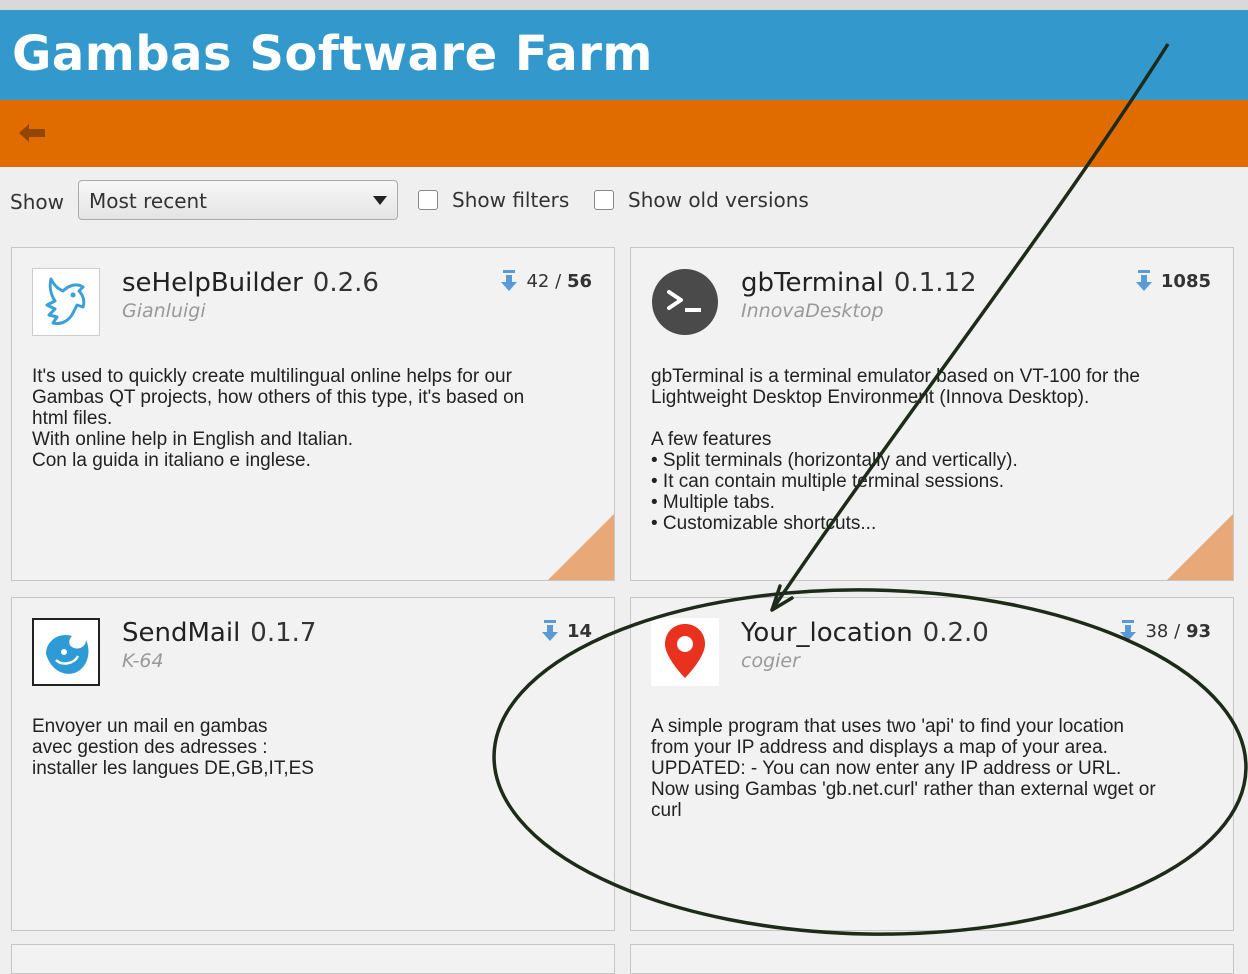 This screenshot has height=974, width=1248. I want to click on map-pin-icon, so click(685, 652).